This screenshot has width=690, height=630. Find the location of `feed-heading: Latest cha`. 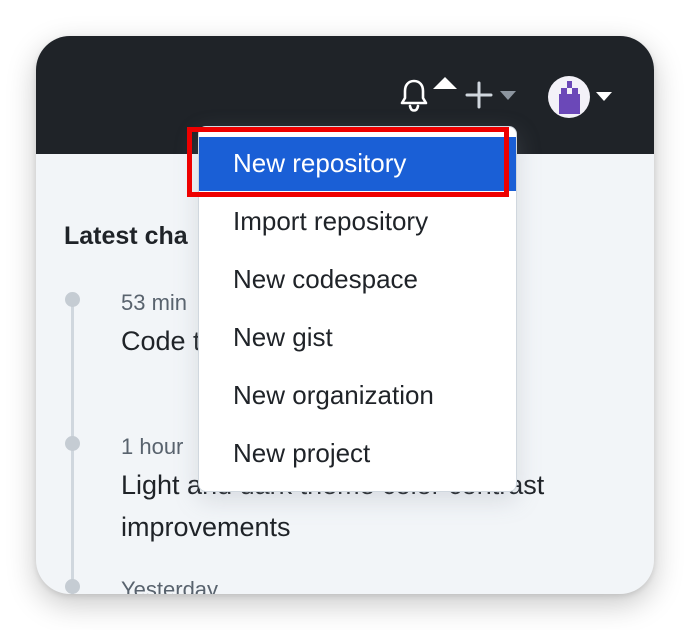

feed-heading: Latest cha is located at coordinates (126, 236).